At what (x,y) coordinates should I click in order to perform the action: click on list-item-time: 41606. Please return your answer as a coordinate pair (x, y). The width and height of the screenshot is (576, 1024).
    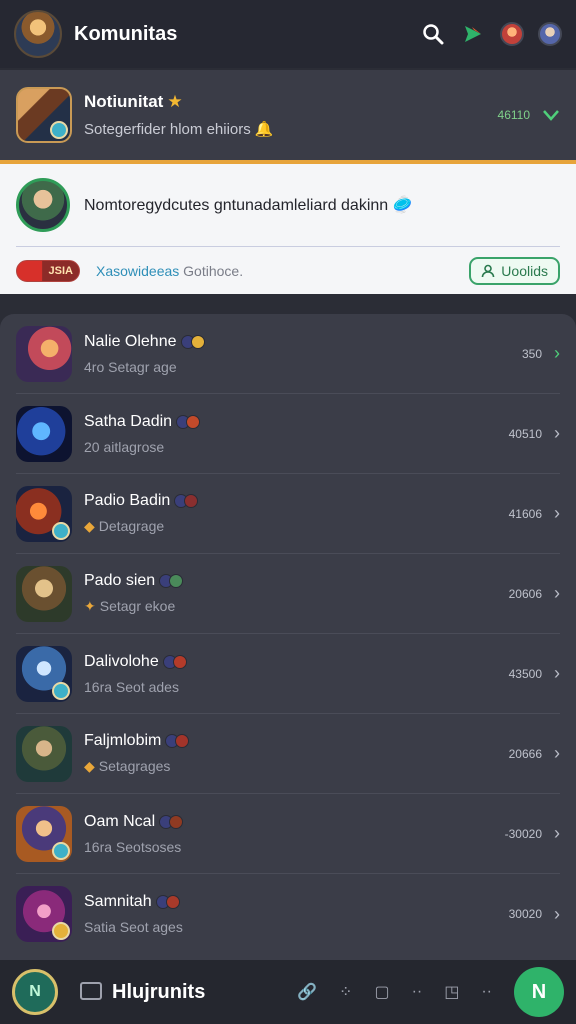
    Looking at the image, I should click on (525, 513).